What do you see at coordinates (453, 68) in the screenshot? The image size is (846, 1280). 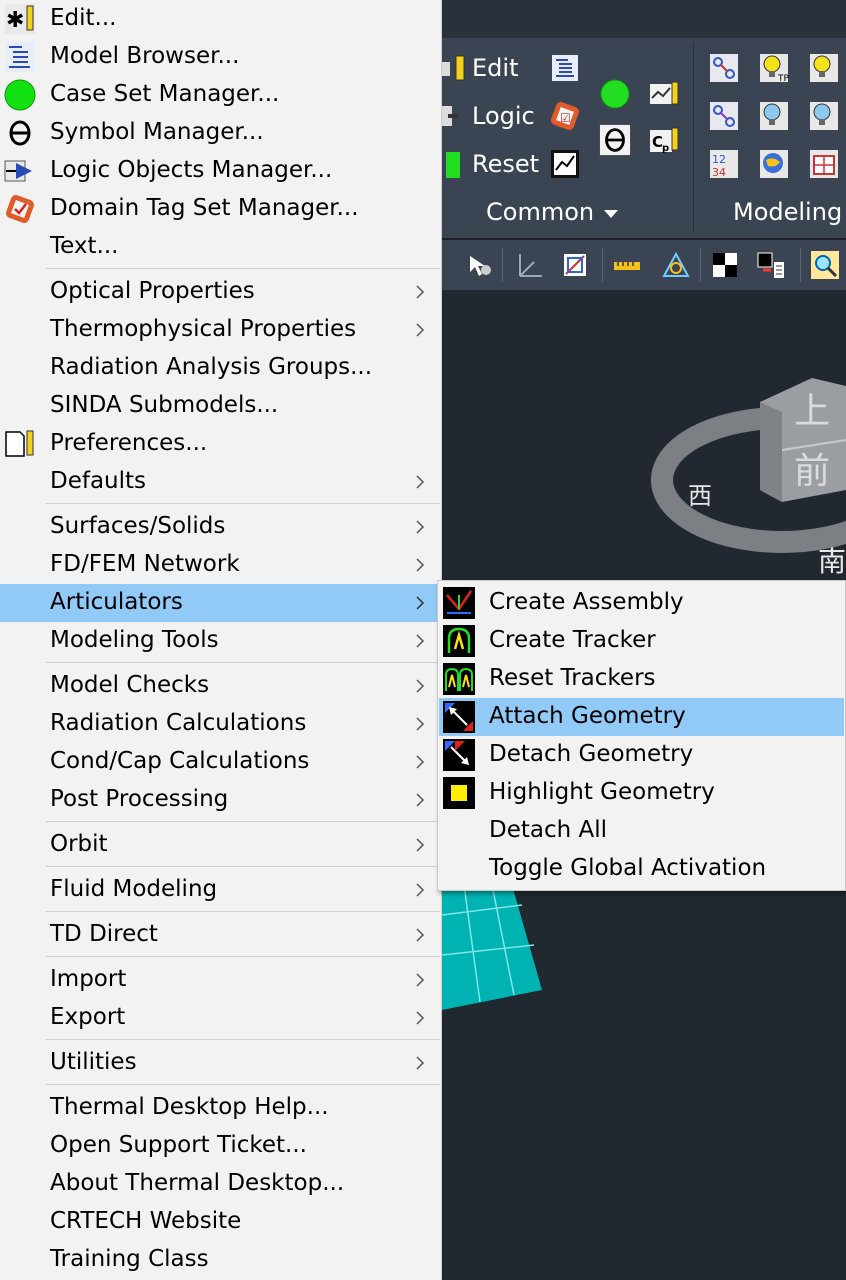 I see `edit-pencil-icon` at bounding box center [453, 68].